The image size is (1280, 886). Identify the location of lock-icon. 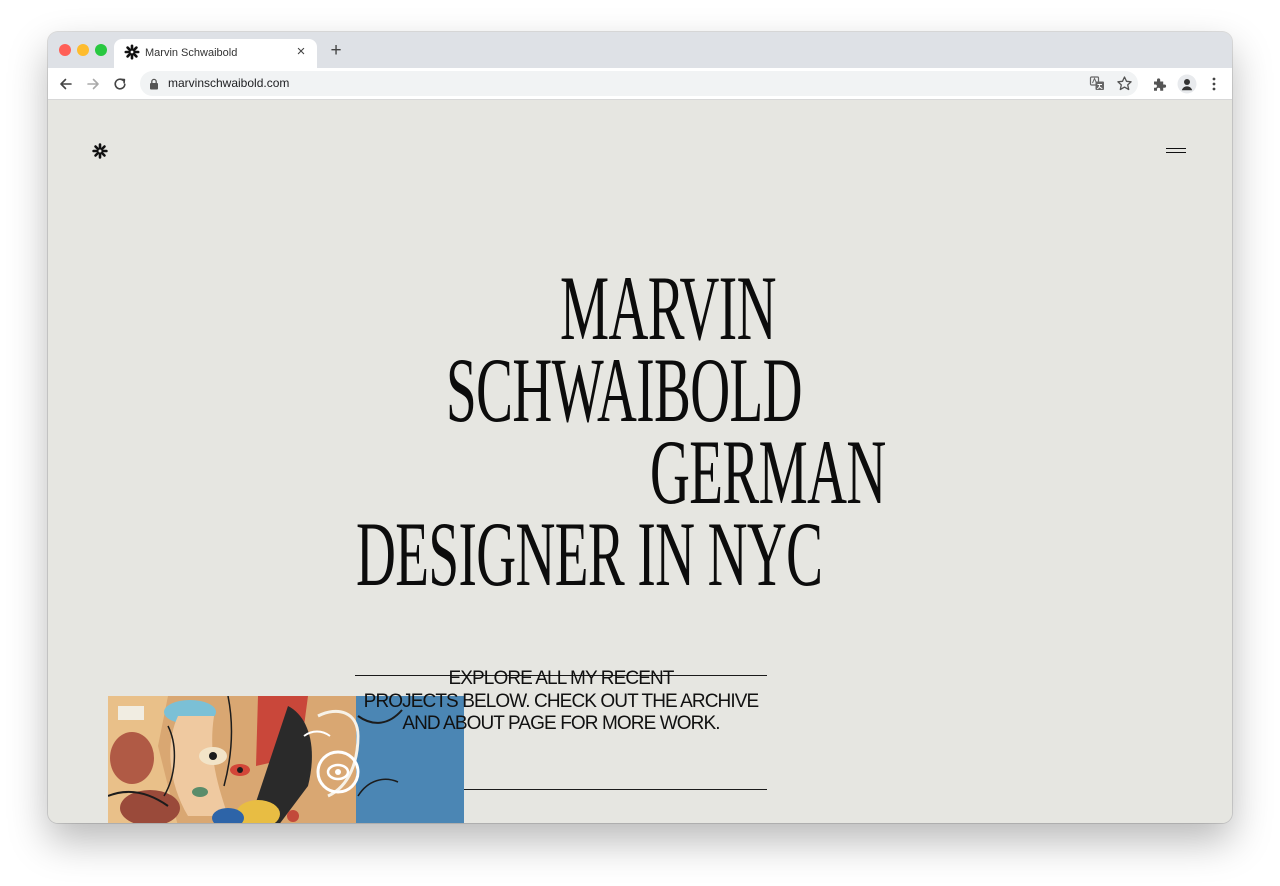
(154, 84).